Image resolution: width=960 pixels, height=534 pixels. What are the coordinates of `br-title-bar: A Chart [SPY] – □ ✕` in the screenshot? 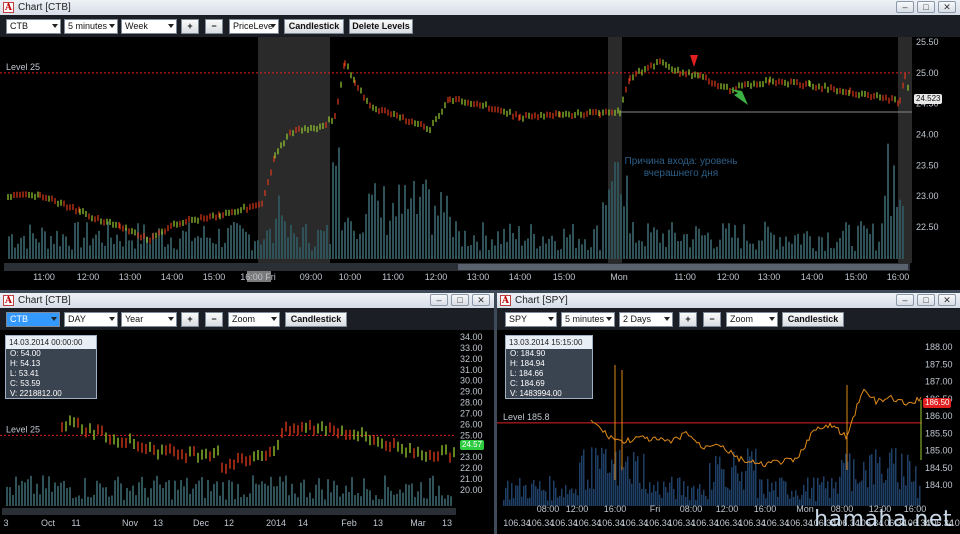 It's located at (728, 301).